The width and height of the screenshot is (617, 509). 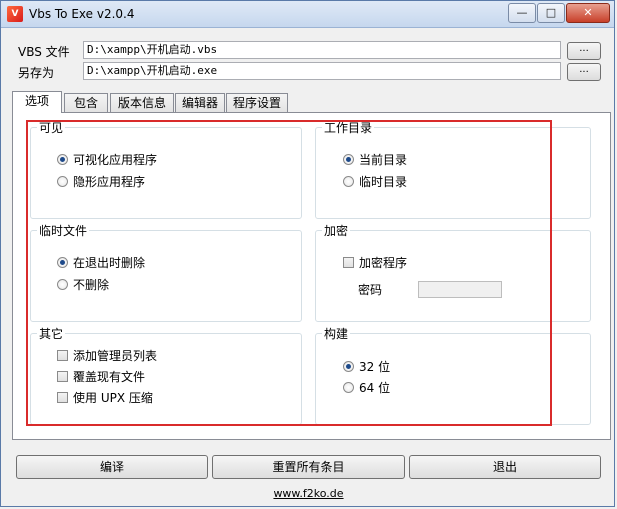 I want to click on password-input, so click(x=460, y=289).